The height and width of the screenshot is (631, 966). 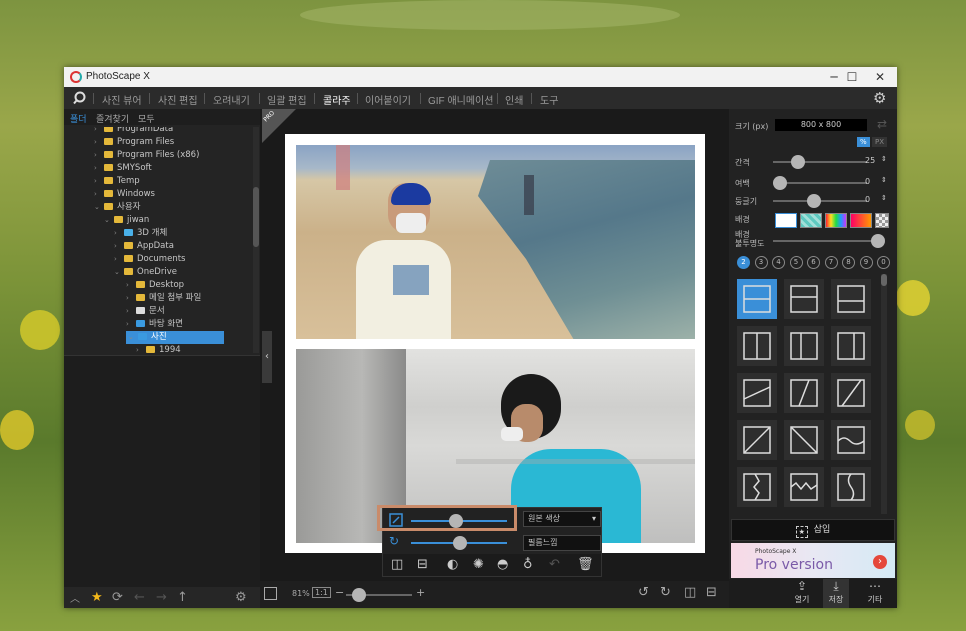 What do you see at coordinates (882, 220) in the screenshot?
I see `bg-swatch-transparent` at bounding box center [882, 220].